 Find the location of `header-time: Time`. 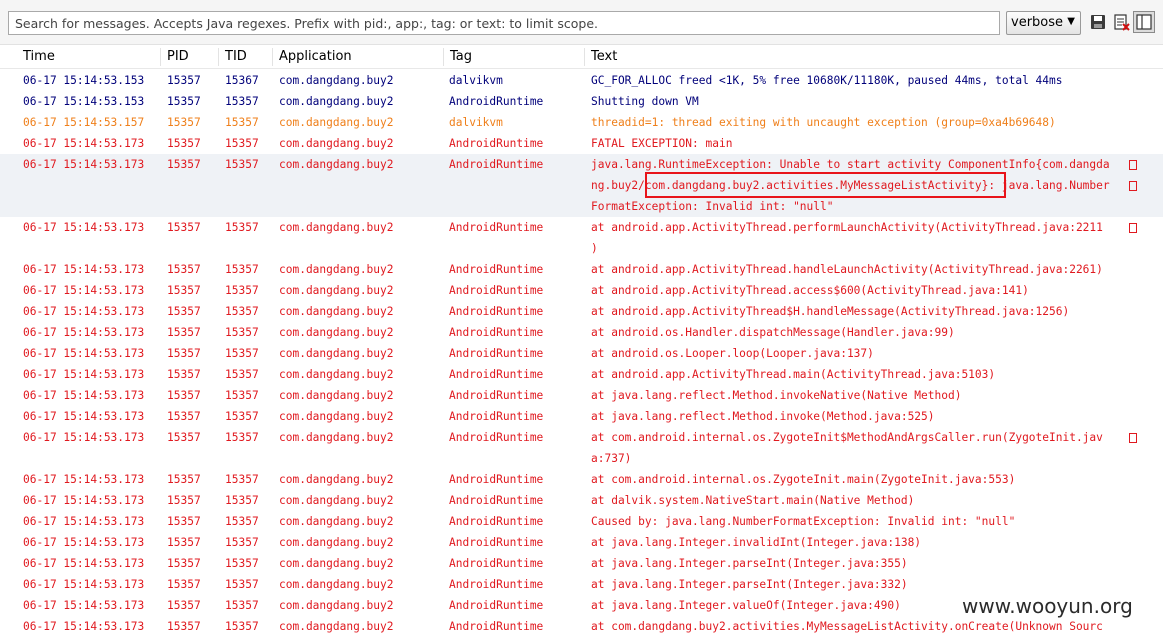

header-time: Time is located at coordinates (39, 56).